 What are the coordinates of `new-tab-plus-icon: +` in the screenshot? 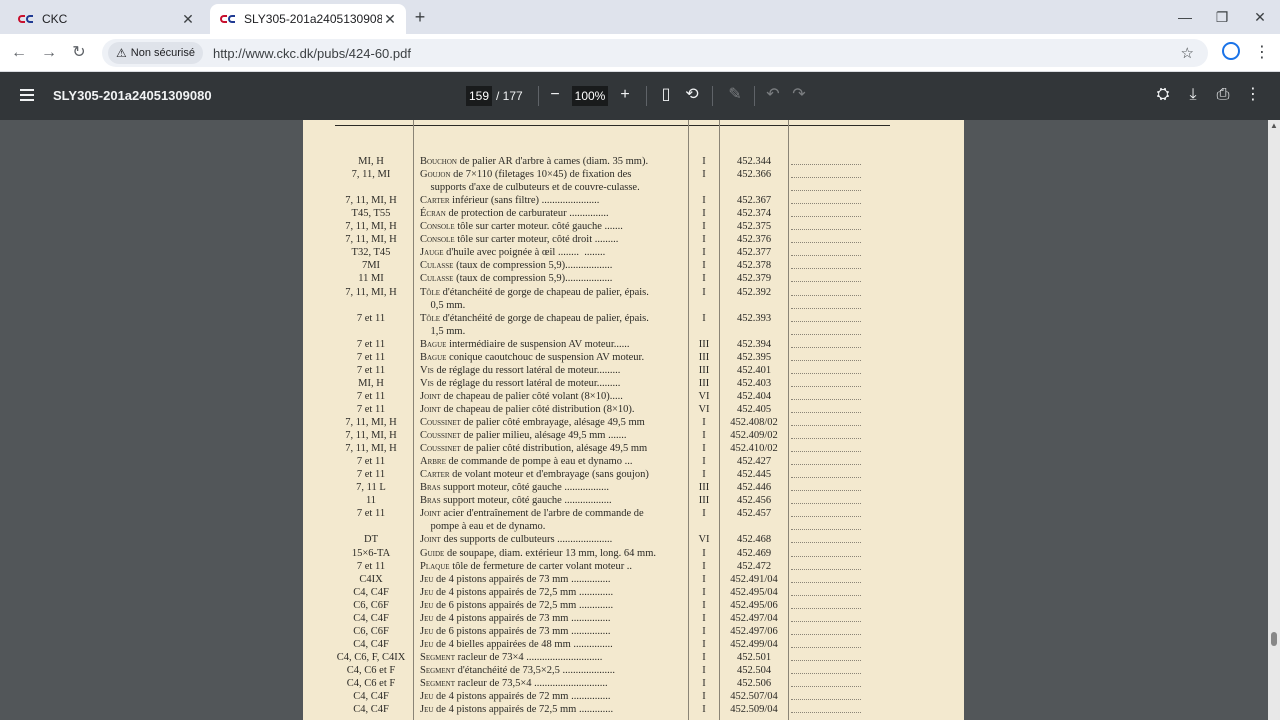 It's located at (420, 17).